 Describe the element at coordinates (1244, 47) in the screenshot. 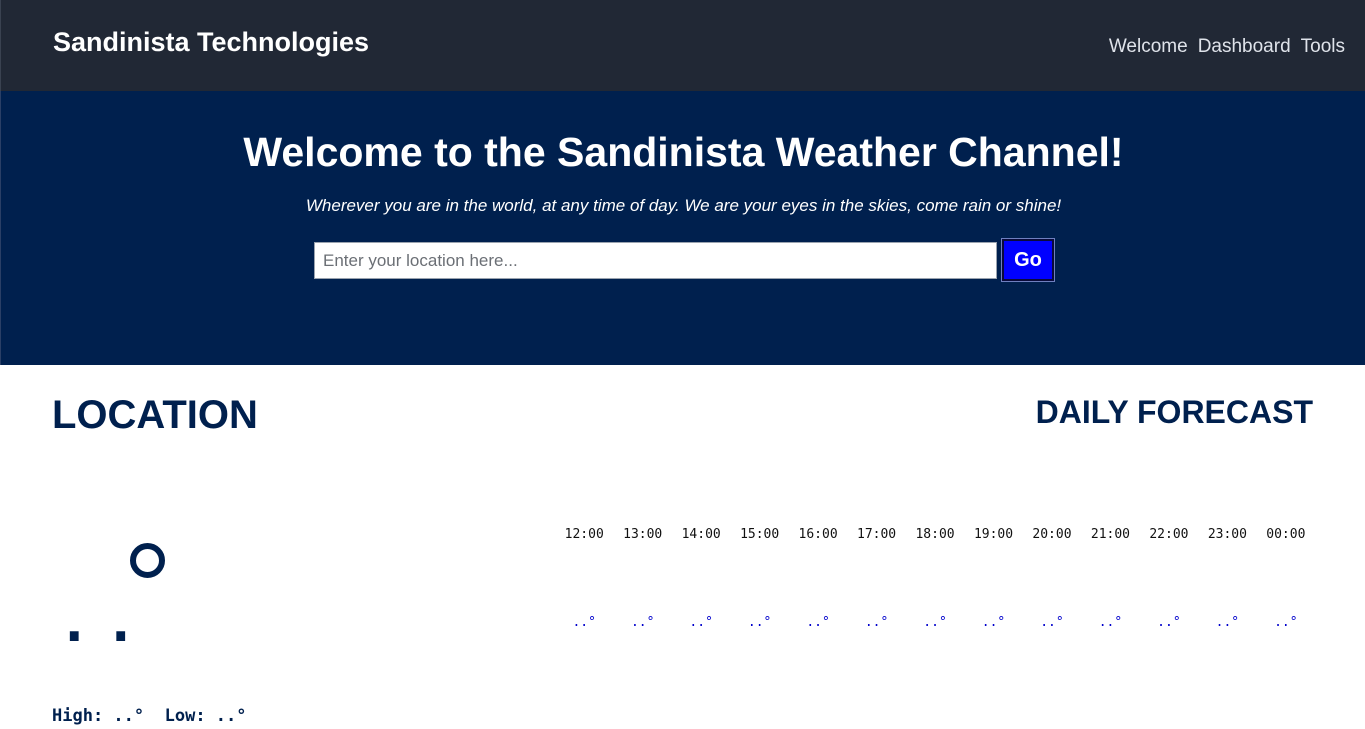

I see `nav-link-dashboard: Dashboard` at that location.